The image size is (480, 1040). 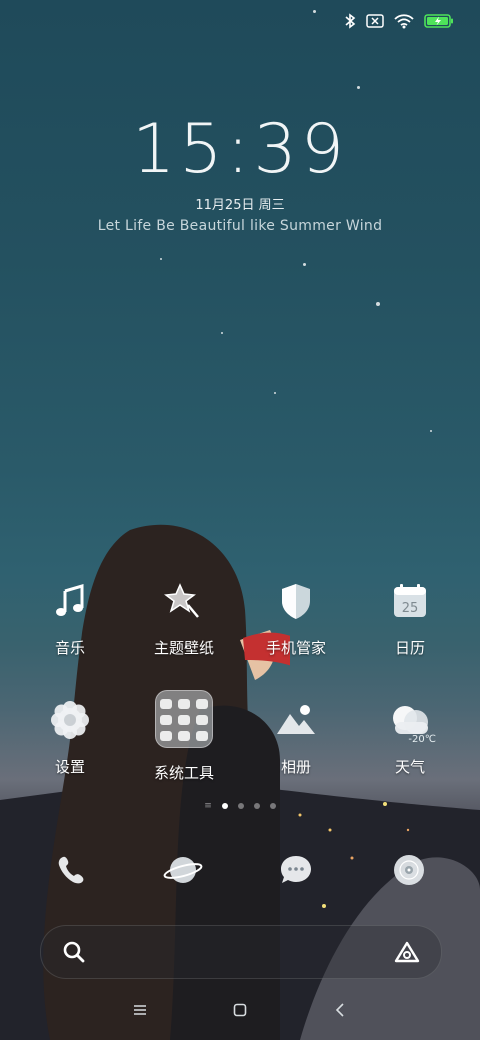 What do you see at coordinates (422, 739) in the screenshot?
I see `weather-temp: -20℃` at bounding box center [422, 739].